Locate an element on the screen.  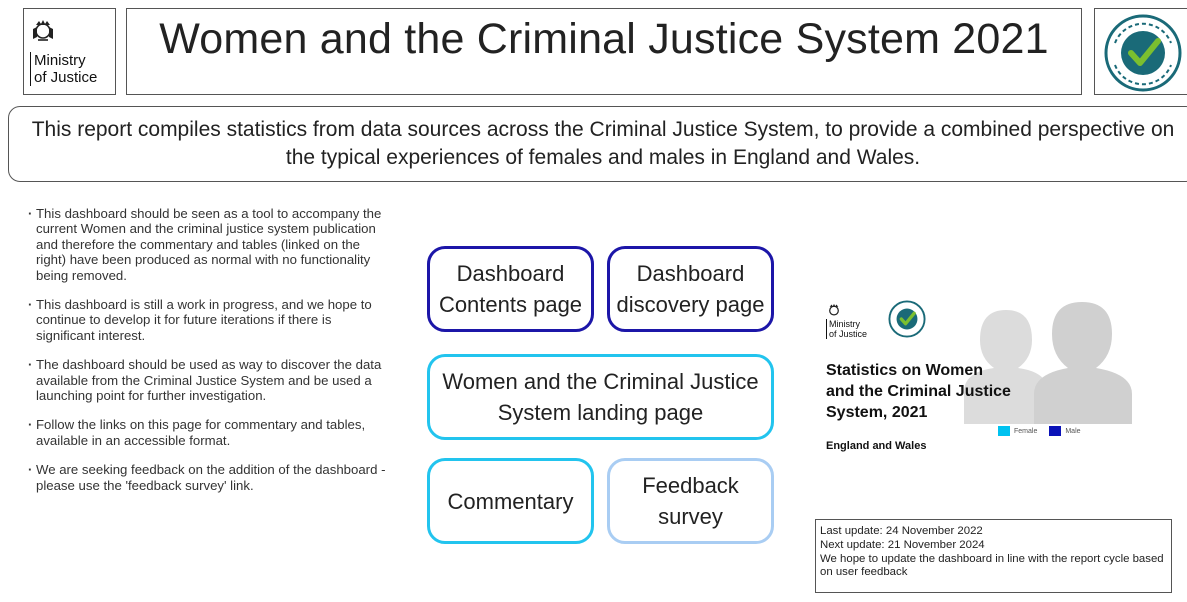
commentary-button-label: Commentary is located at coordinates (510, 501).